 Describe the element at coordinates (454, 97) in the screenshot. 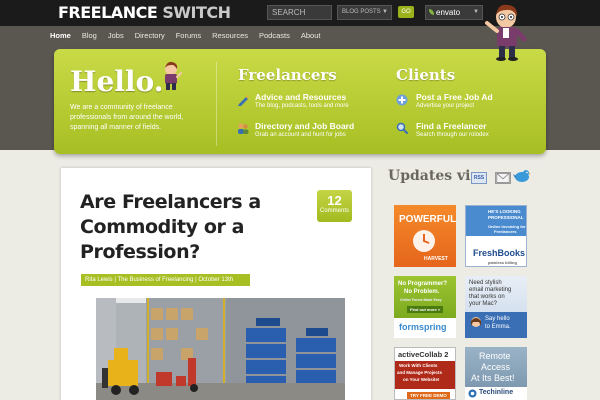

I see `post-job-ad-link: Post a Free Job Ad` at that location.